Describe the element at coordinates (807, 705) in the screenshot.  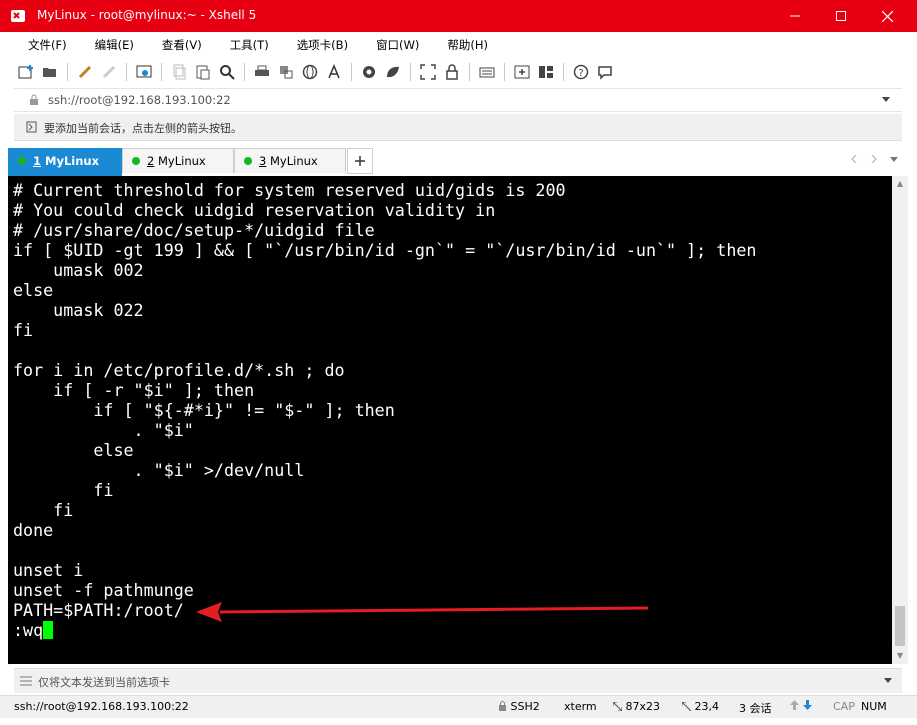
I see `download-arrow-icon` at that location.